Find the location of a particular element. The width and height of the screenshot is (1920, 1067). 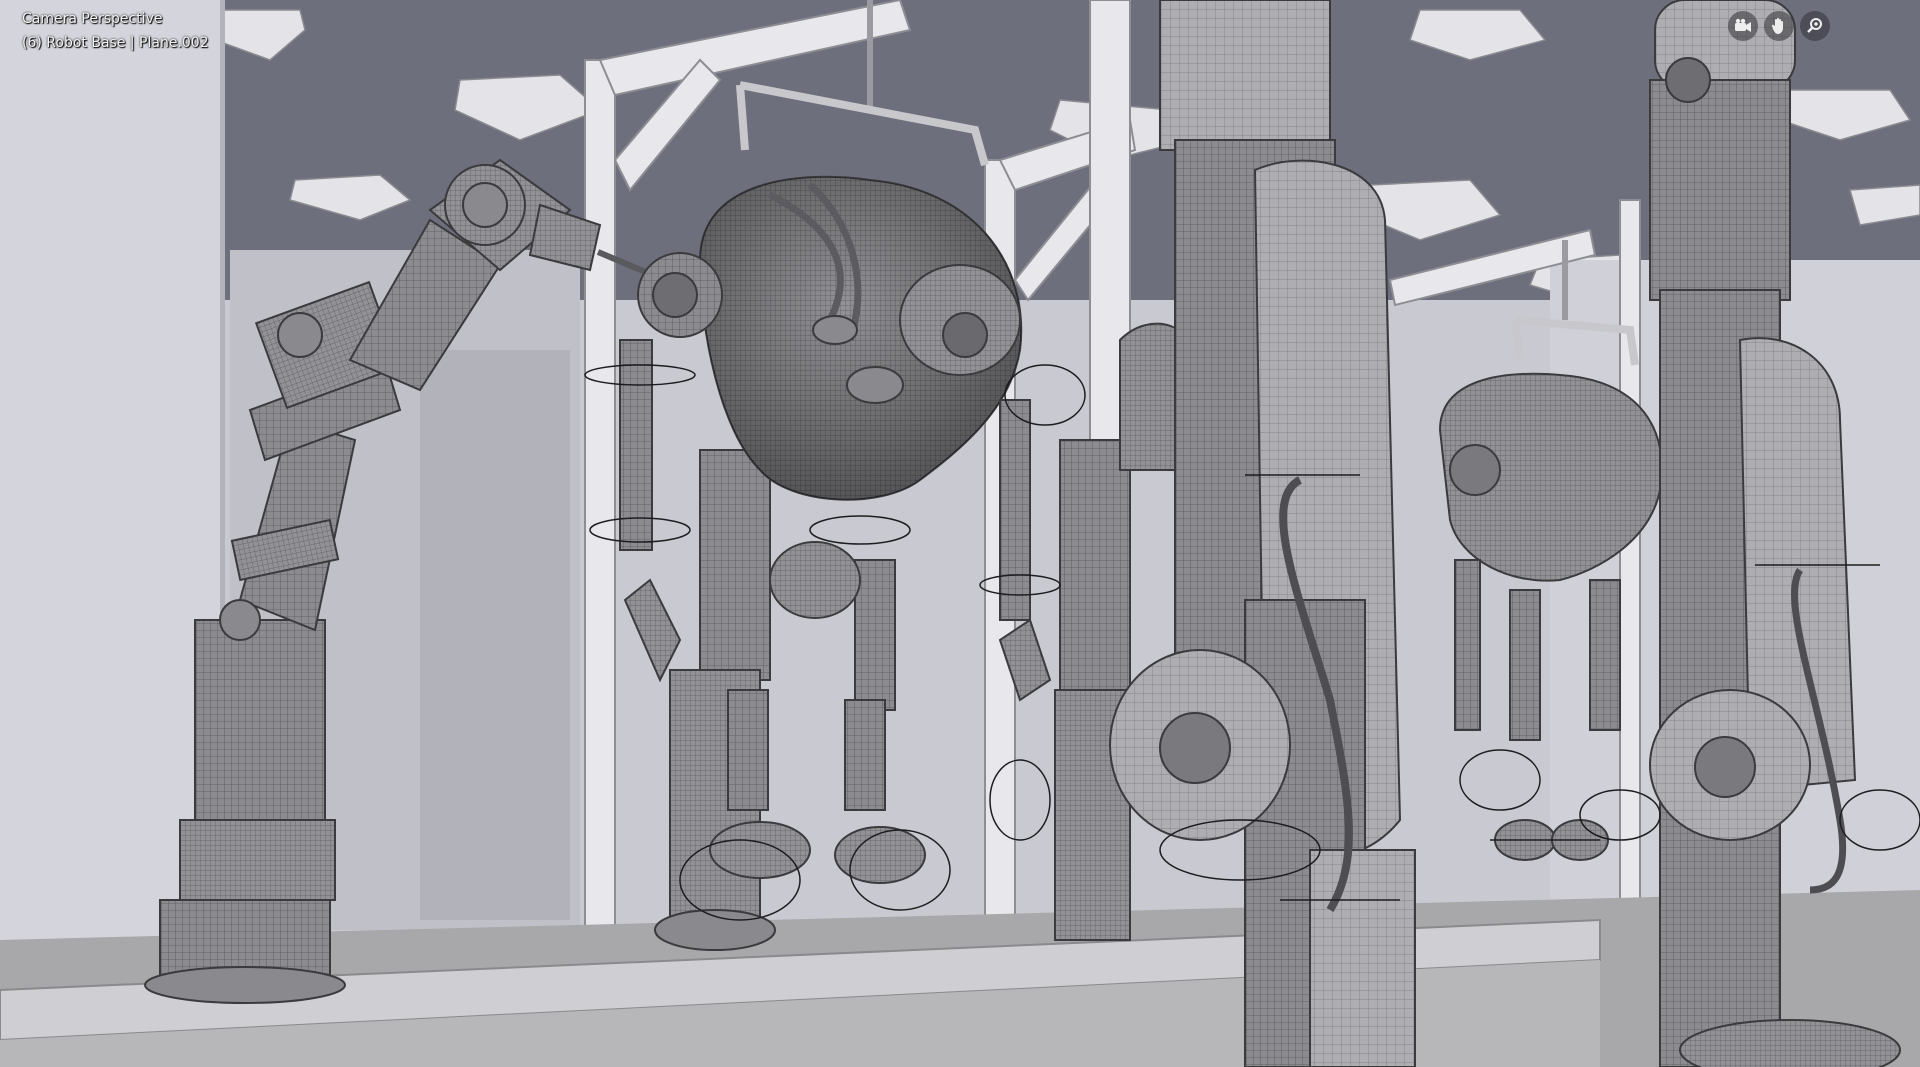

viewport-view-name: Camera Perspective is located at coordinates (92, 19).